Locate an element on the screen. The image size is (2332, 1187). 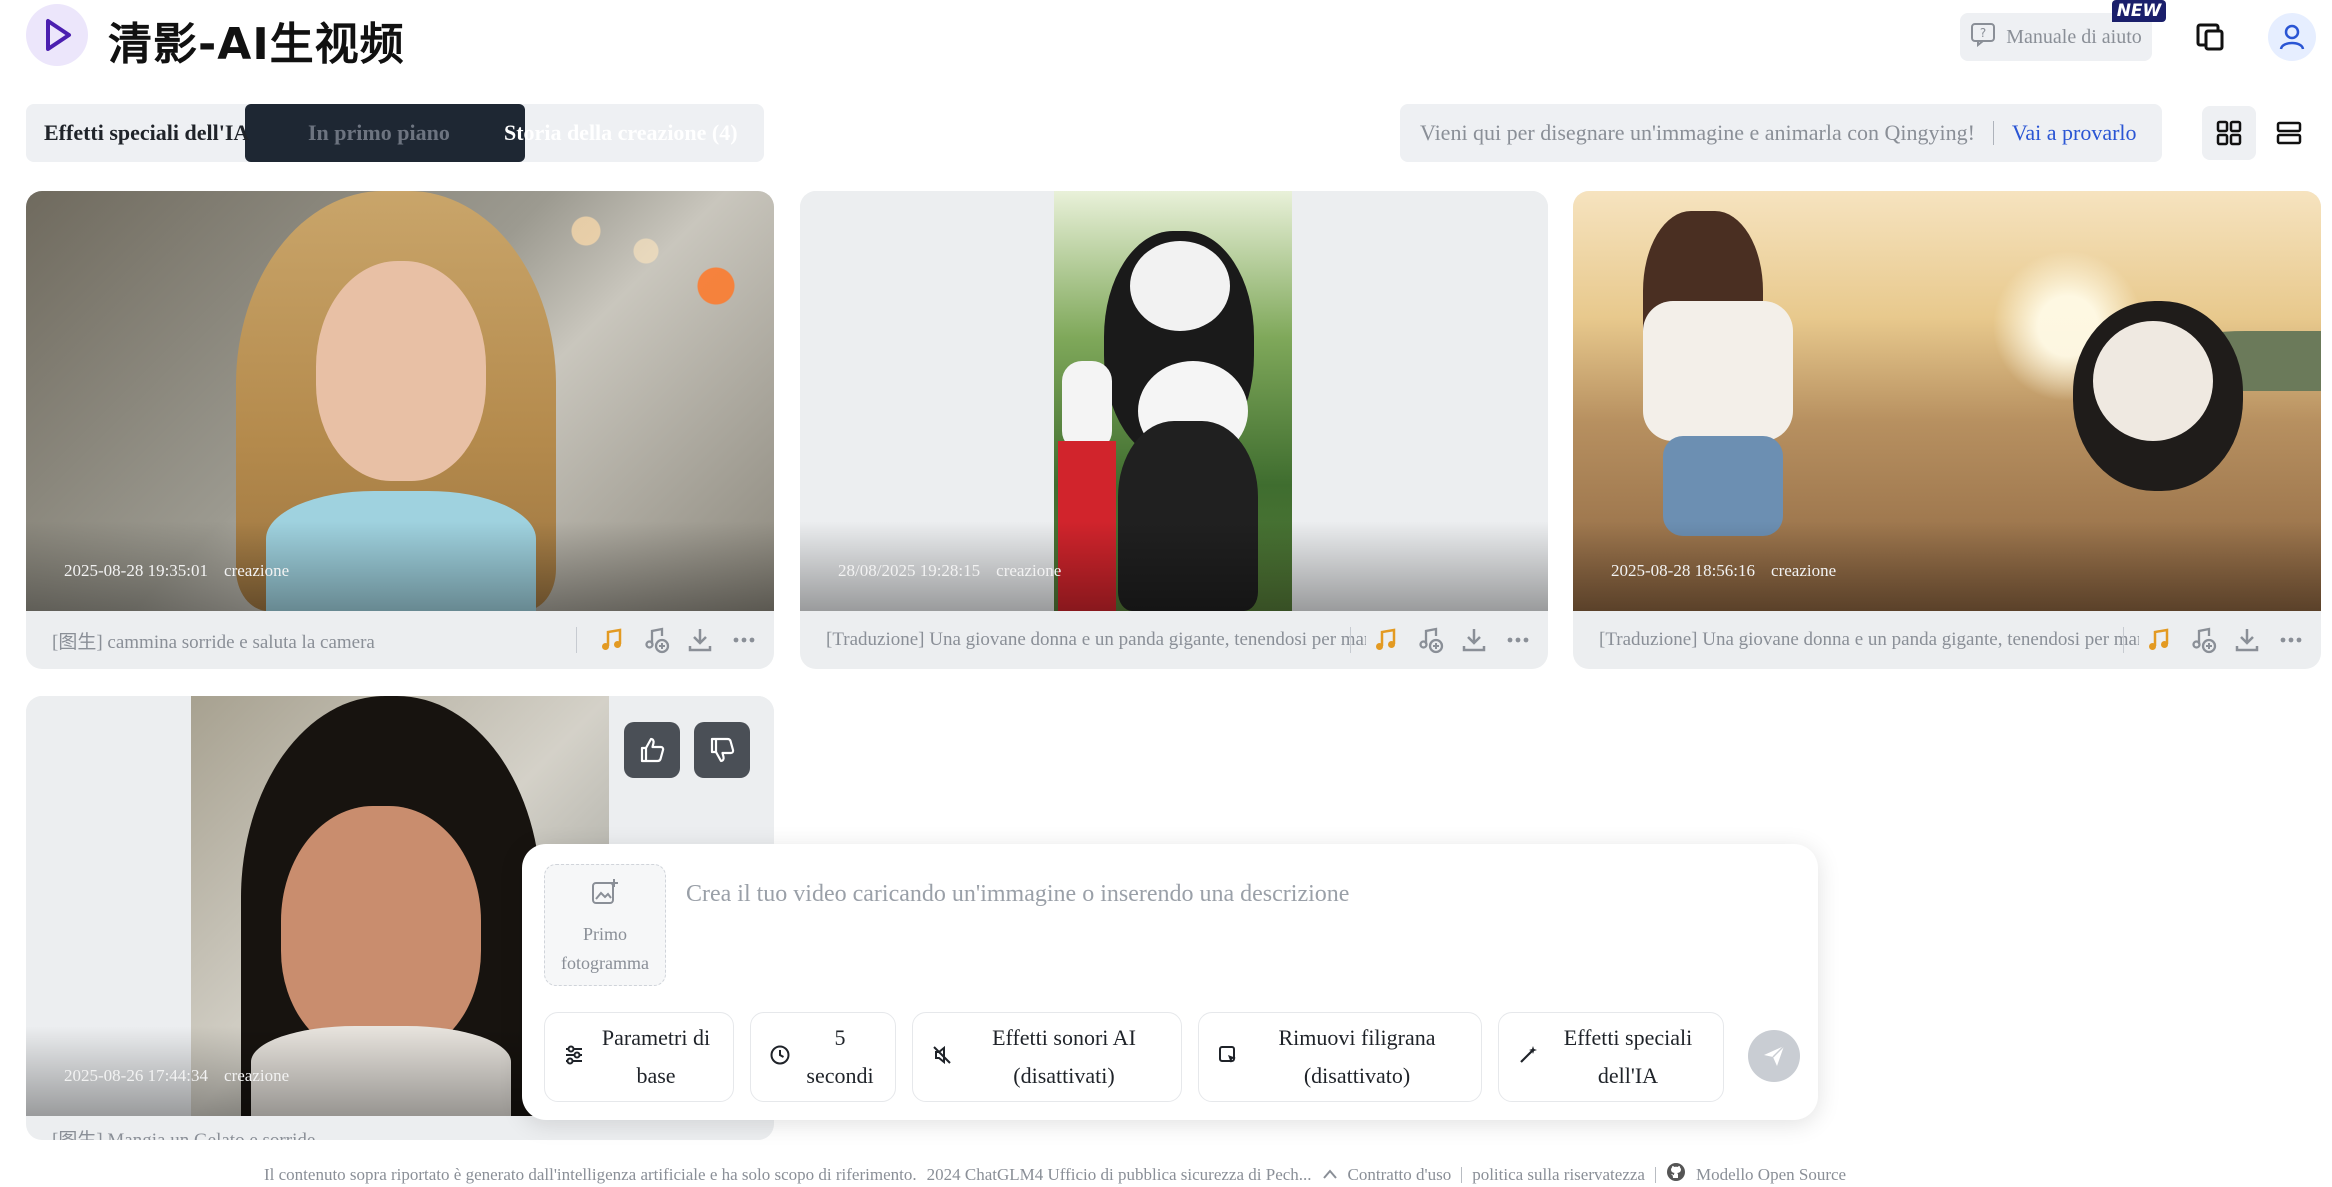
promo-divider is located at coordinates (1993, 133).